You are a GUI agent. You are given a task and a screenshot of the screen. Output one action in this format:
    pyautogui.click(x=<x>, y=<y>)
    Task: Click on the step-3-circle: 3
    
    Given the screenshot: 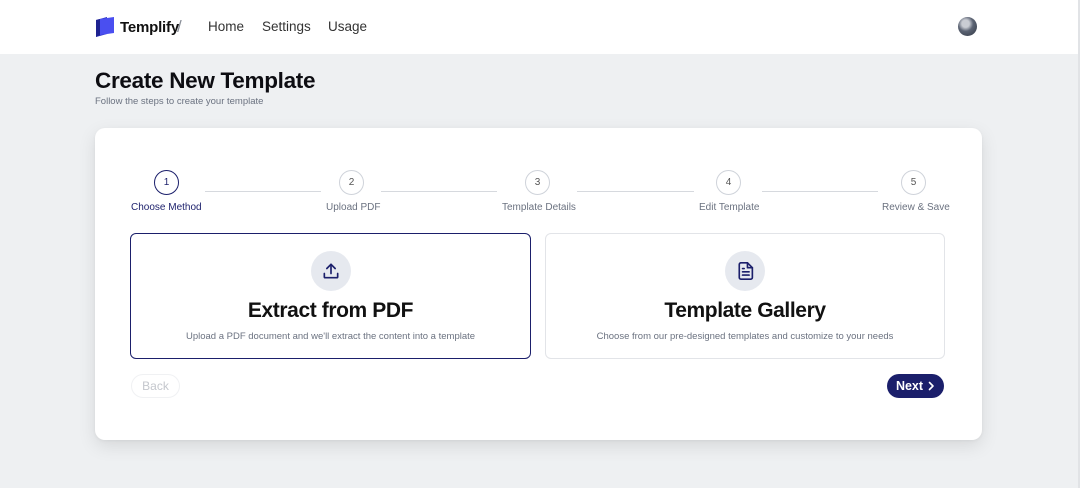 What is the action you would take?
    pyautogui.click(x=537, y=182)
    